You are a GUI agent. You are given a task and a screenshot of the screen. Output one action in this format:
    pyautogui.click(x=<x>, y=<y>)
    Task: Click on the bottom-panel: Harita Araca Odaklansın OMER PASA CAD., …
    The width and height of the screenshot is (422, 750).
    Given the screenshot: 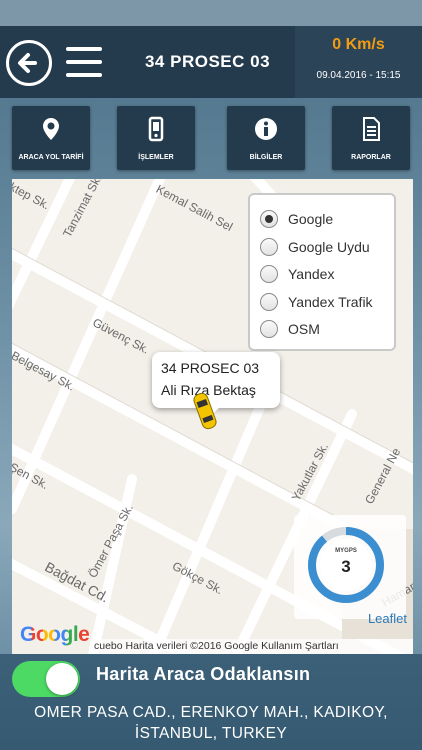 What is the action you would take?
    pyautogui.click(x=211, y=702)
    